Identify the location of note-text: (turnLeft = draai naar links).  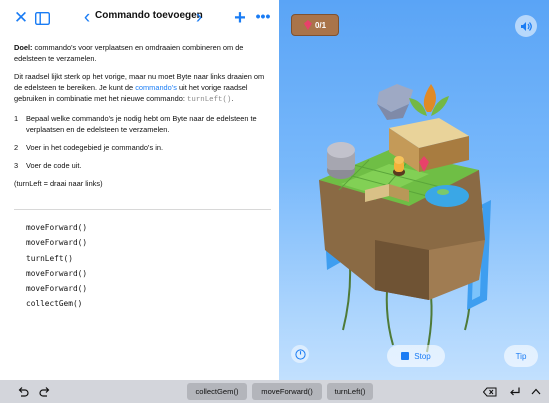
(58, 183).